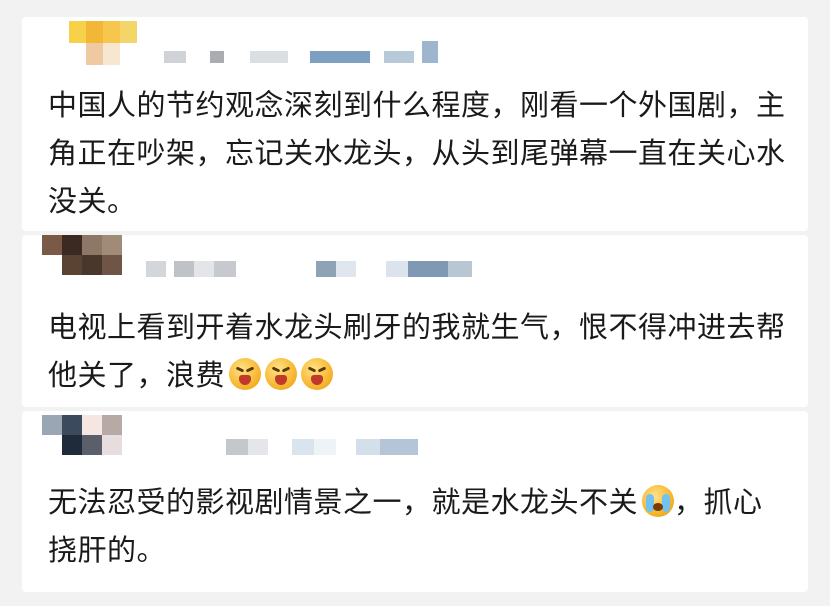 This screenshot has height=606, width=830. I want to click on comment-text-body: 电视上看到开着水龙头刷牙的我就生气，恨不得冲进去帮他关了，浪费, so click(417, 351).